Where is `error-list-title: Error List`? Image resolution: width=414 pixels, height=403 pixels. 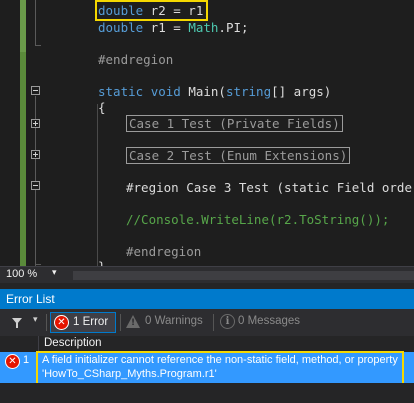
error-list-title: Error List is located at coordinates (30, 299).